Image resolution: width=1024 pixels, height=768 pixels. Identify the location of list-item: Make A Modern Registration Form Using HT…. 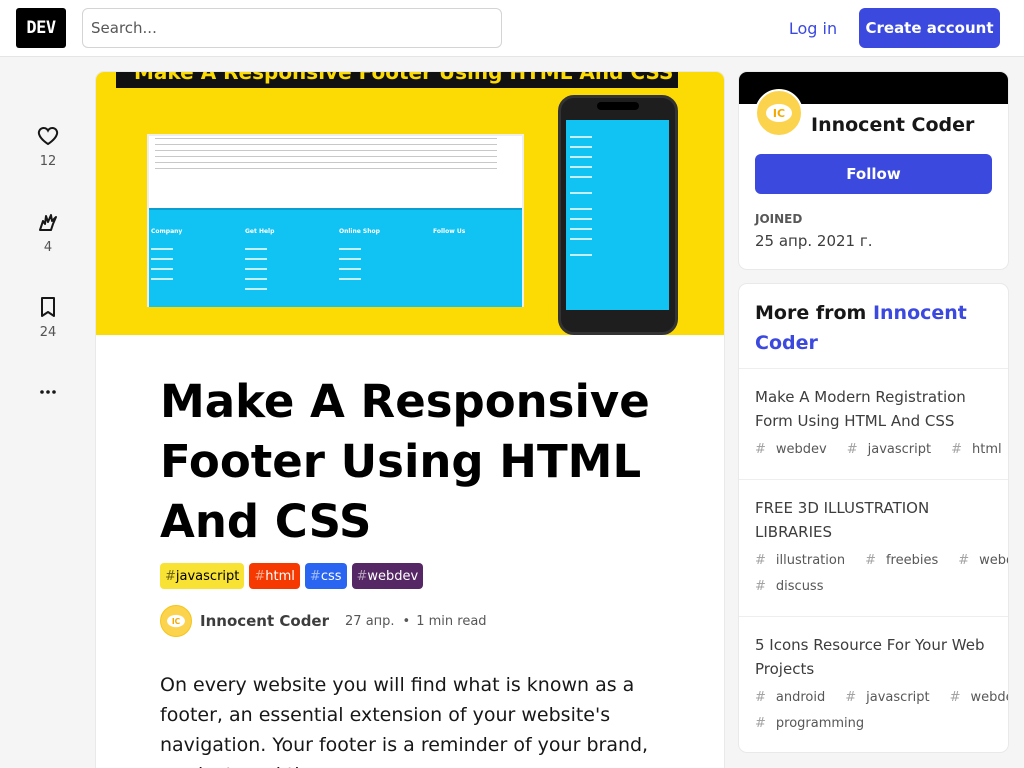
(873, 424).